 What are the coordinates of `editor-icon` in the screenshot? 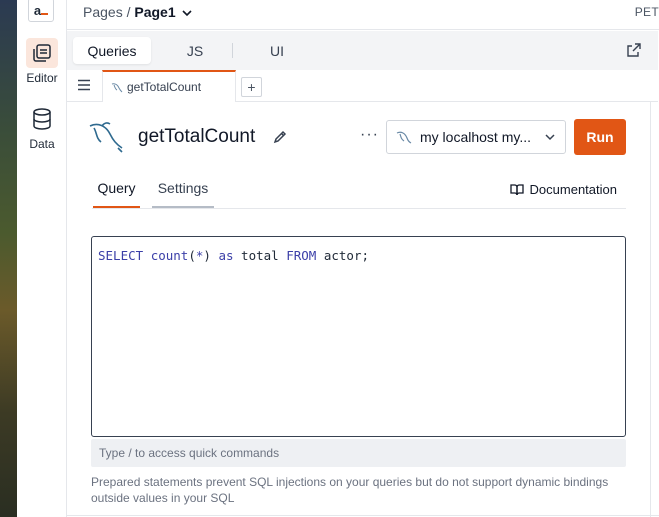 It's located at (42, 53).